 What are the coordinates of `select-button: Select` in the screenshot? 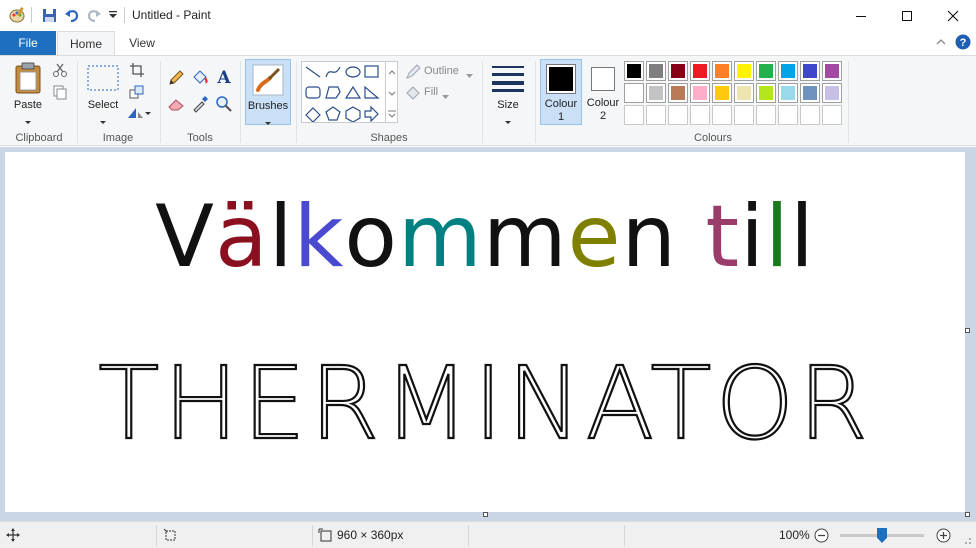 It's located at (103, 92).